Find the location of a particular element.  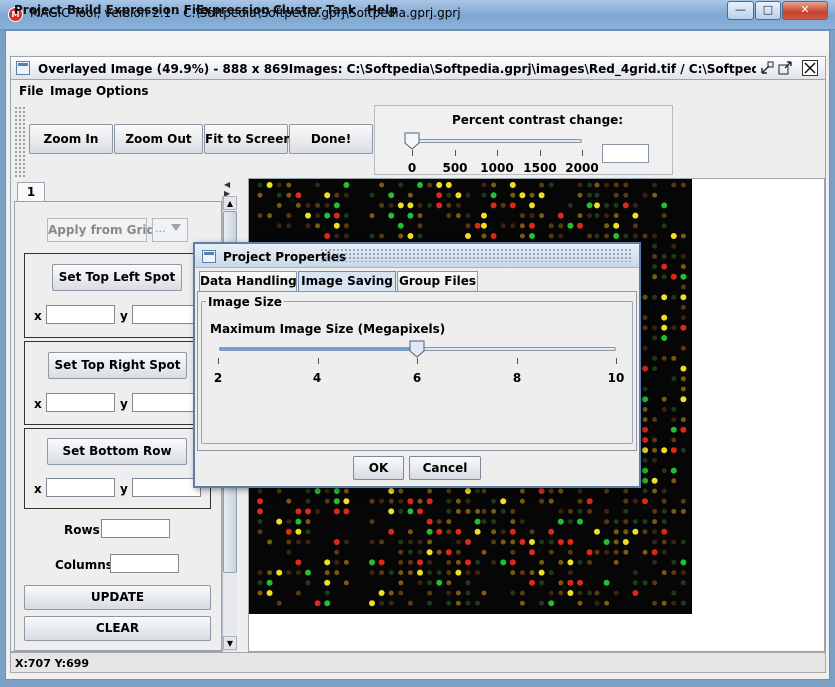

scroll-down-arrow-icon: ▼ is located at coordinates (230, 643).